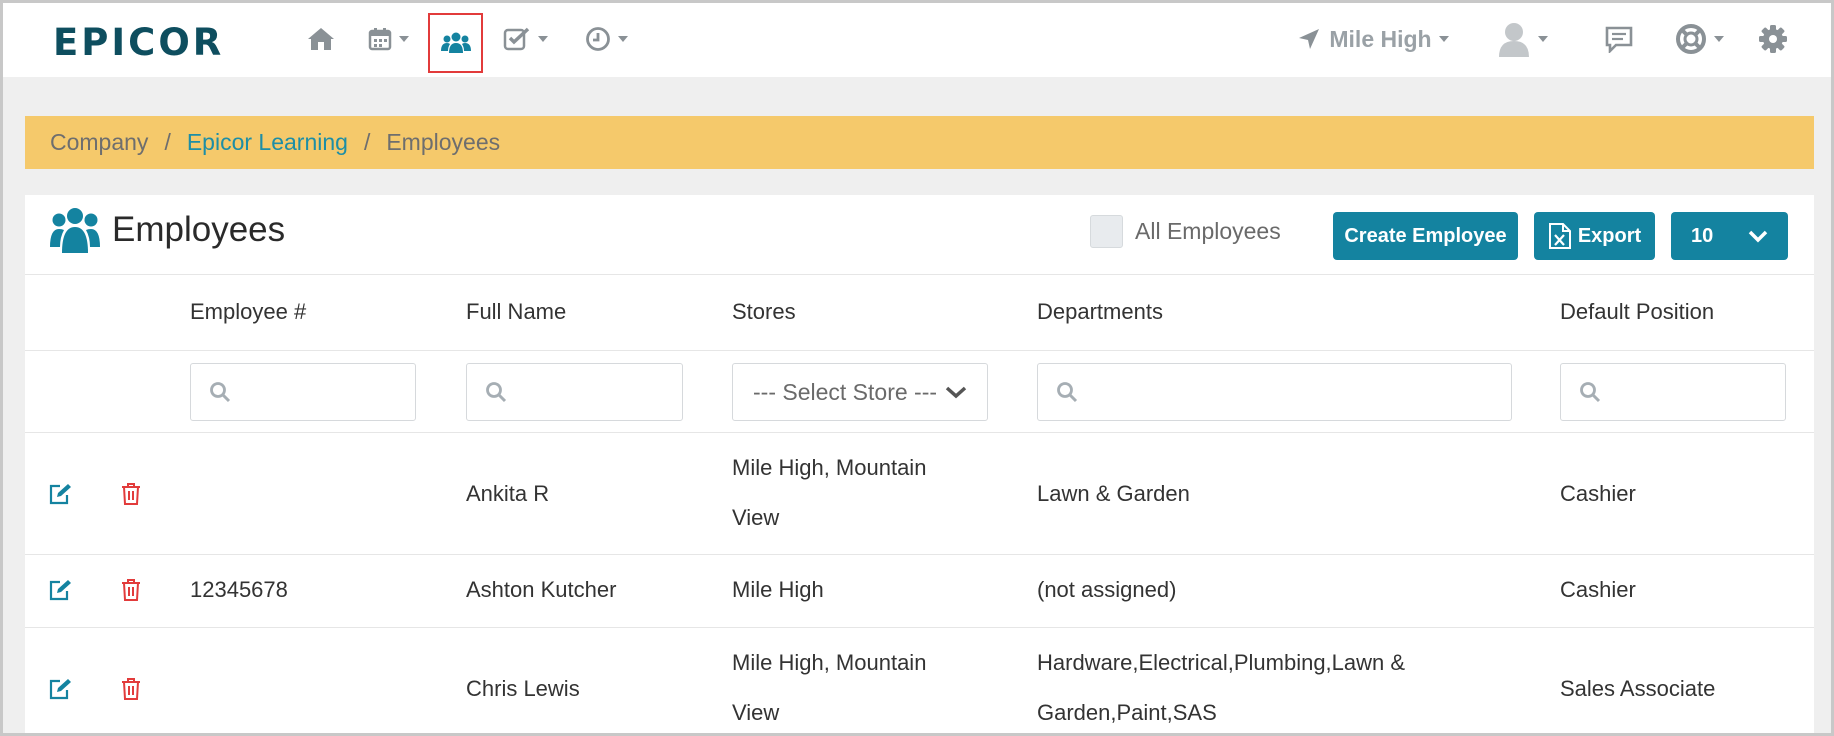 This screenshot has height=736, width=1834. Describe the element at coordinates (1127, 712) in the screenshot. I see `departments-line: Garden,Paint,SAS` at that location.